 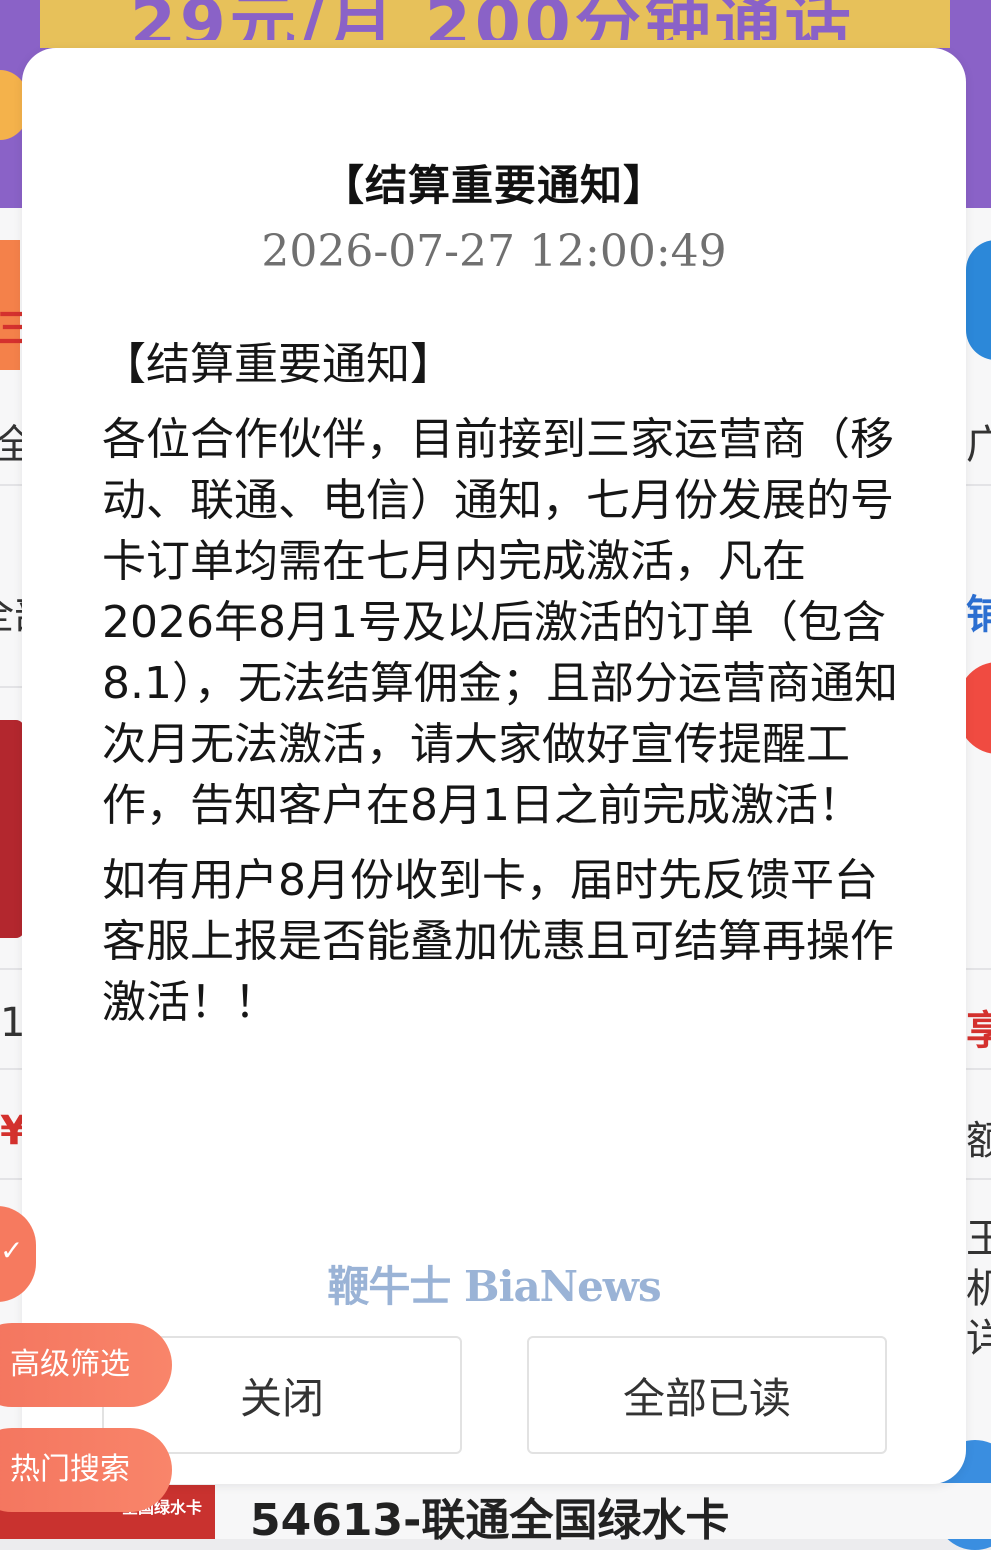 I want to click on advanced-filter-button: 高级筛选, so click(x=86, y=1365).